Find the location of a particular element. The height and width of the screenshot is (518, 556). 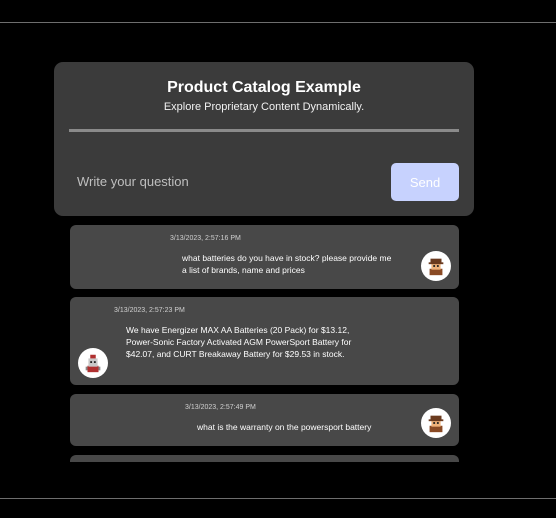

send-button: Send is located at coordinates (425, 182).